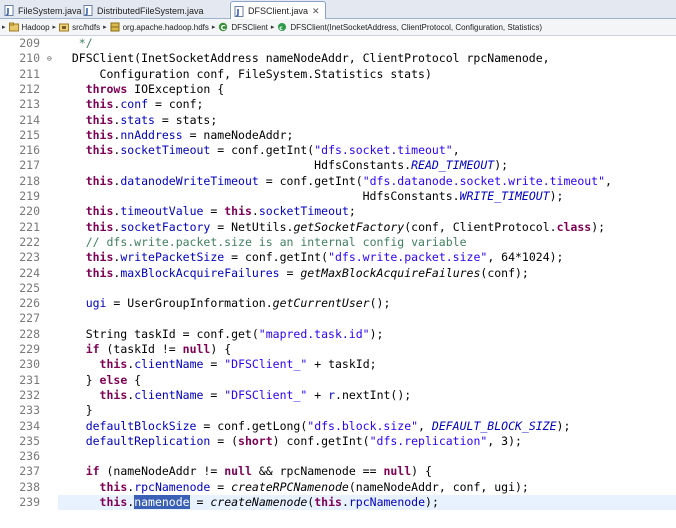 The image size is (676, 528). I want to click on svg-text: c, so click(282, 28).